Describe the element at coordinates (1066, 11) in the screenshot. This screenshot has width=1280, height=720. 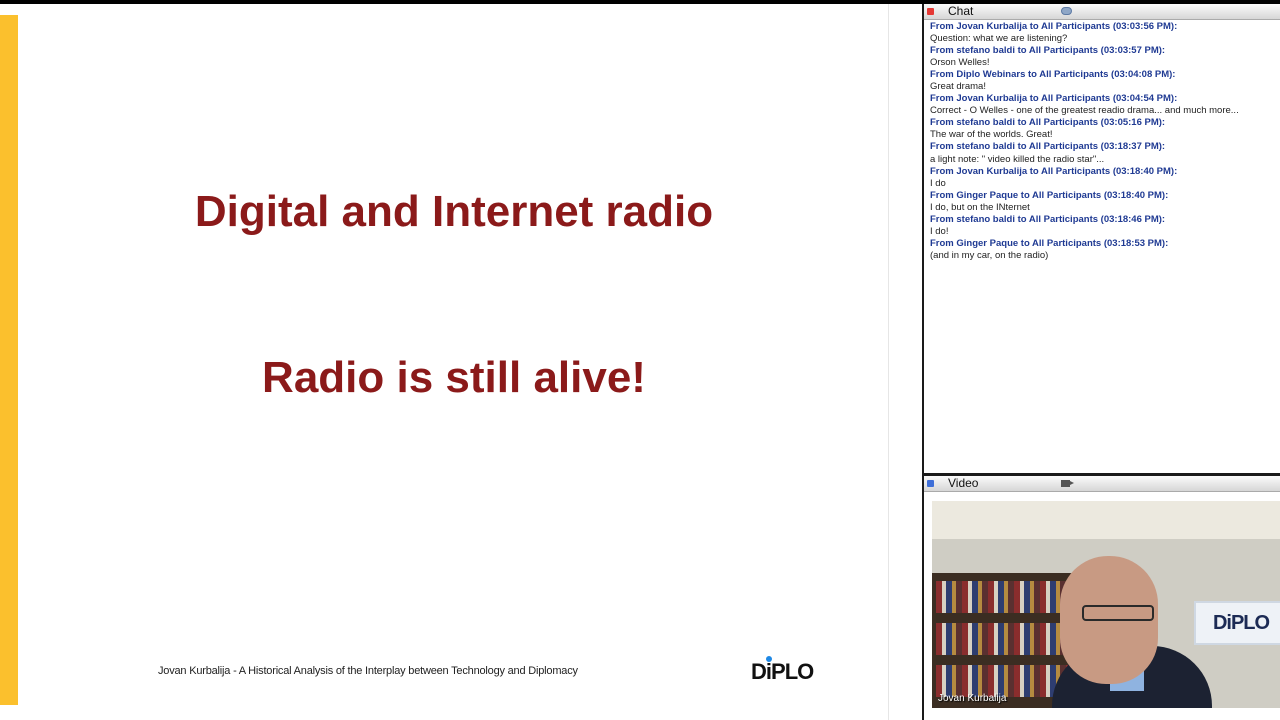
I see `chat-options-icon` at that location.